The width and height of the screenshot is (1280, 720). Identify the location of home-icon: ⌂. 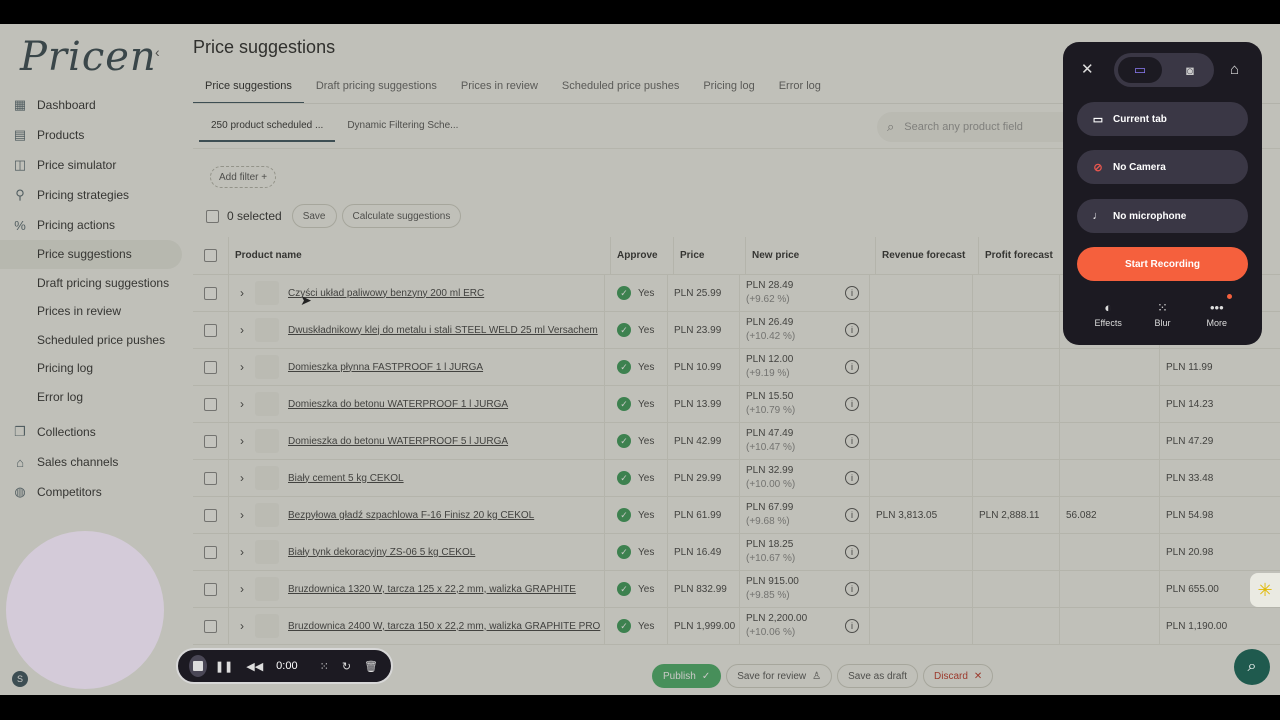
(1234, 69).